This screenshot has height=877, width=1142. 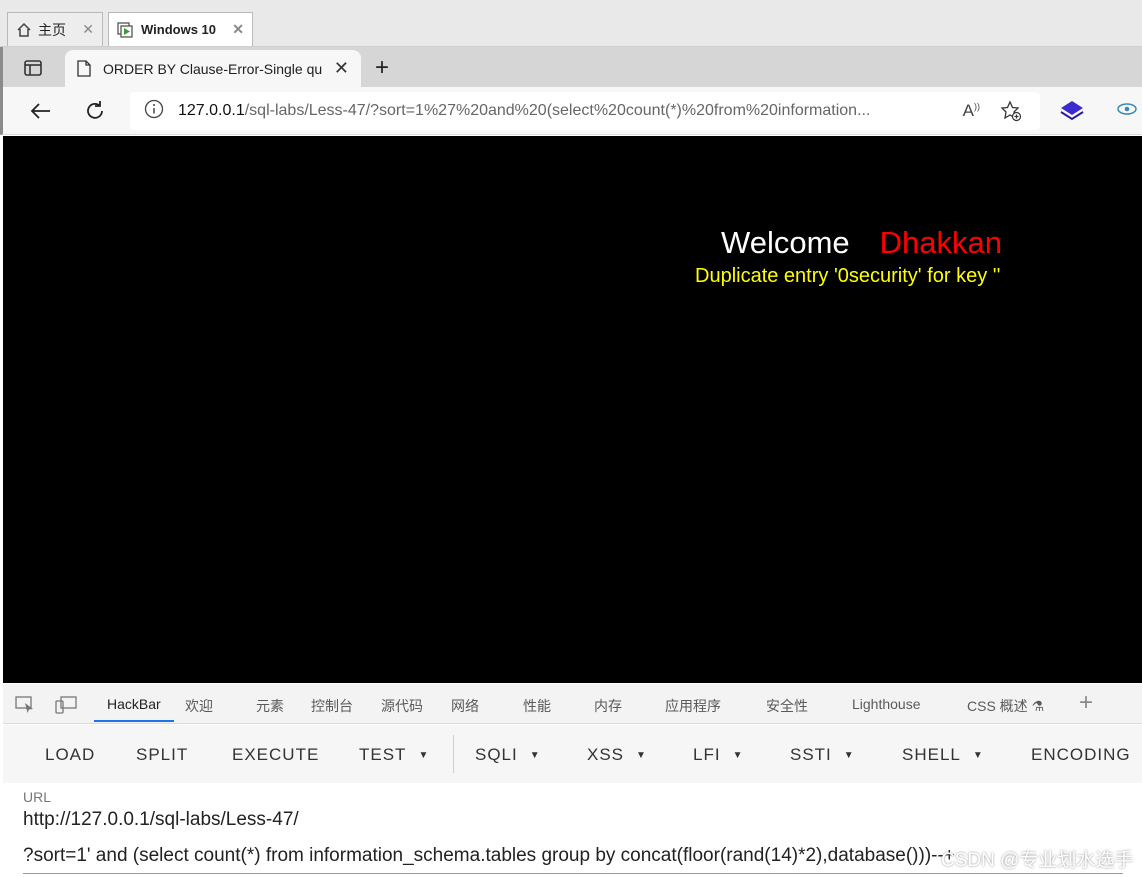 What do you see at coordinates (1011, 113) in the screenshot?
I see `add-favorite-icon` at bounding box center [1011, 113].